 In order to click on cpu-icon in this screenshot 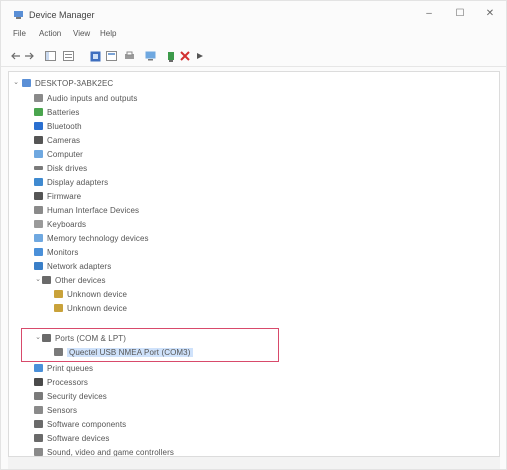, I will do `click(38, 382)`.